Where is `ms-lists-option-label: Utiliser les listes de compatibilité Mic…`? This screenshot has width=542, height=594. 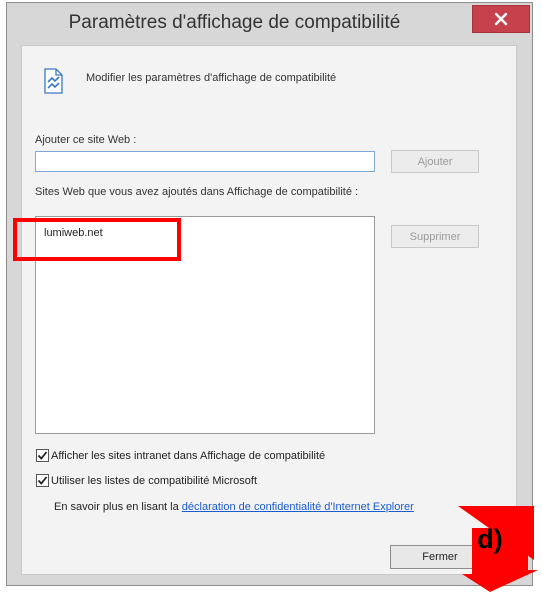
ms-lists-option-label: Utiliser les listes de compatibilité Mic… is located at coordinates (154, 480).